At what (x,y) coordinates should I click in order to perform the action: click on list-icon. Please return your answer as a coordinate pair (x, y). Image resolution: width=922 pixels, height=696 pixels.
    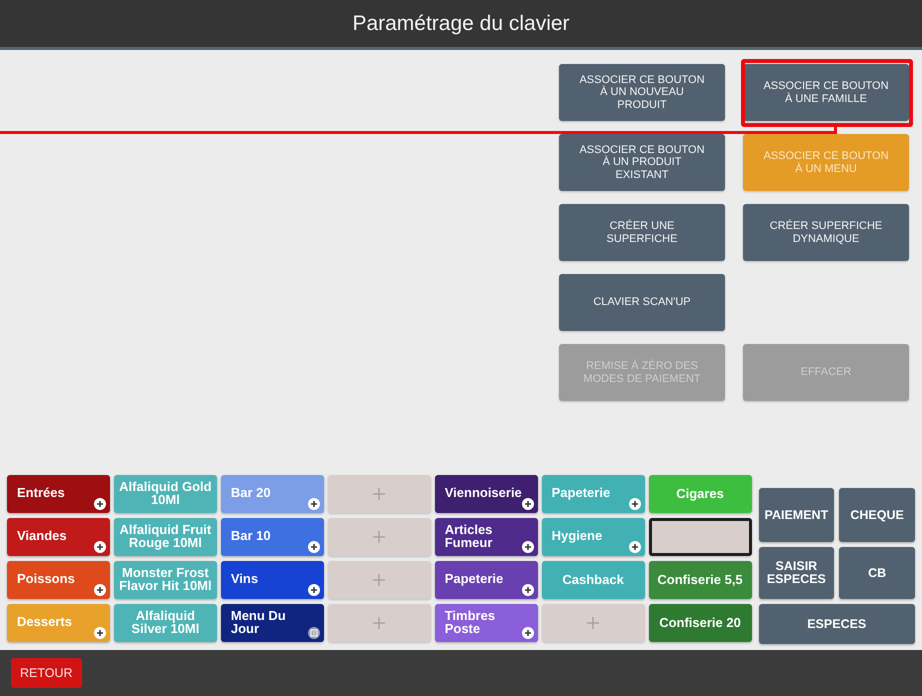
    Looking at the image, I should click on (314, 633).